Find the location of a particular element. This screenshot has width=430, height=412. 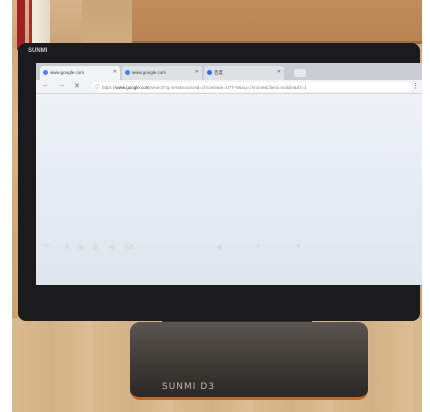

info-icon: ⓘ is located at coordinates (97, 87).